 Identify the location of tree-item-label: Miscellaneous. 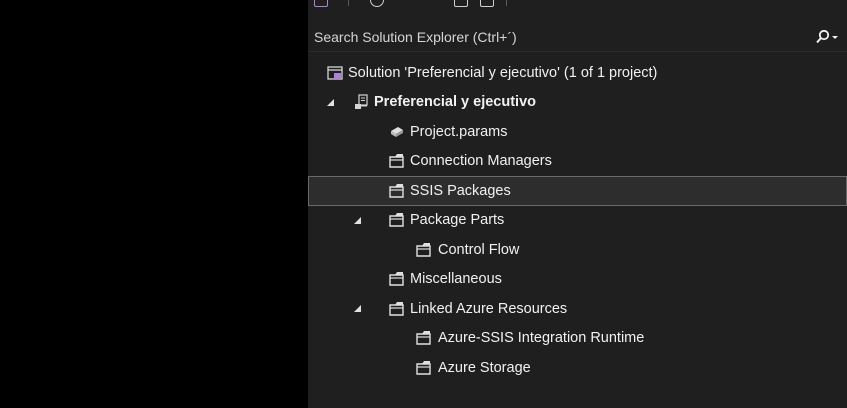
(456, 279).